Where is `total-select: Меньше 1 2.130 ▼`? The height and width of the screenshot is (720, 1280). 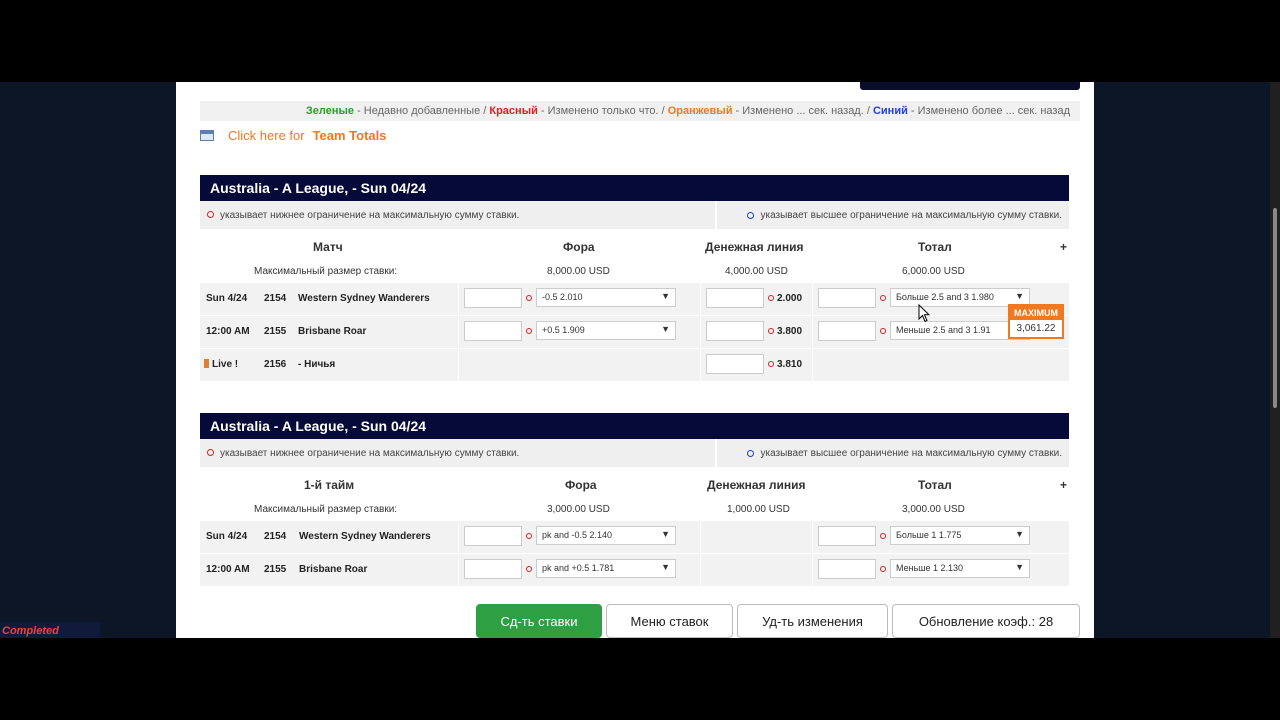 total-select: Меньше 1 2.130 ▼ is located at coordinates (960, 568).